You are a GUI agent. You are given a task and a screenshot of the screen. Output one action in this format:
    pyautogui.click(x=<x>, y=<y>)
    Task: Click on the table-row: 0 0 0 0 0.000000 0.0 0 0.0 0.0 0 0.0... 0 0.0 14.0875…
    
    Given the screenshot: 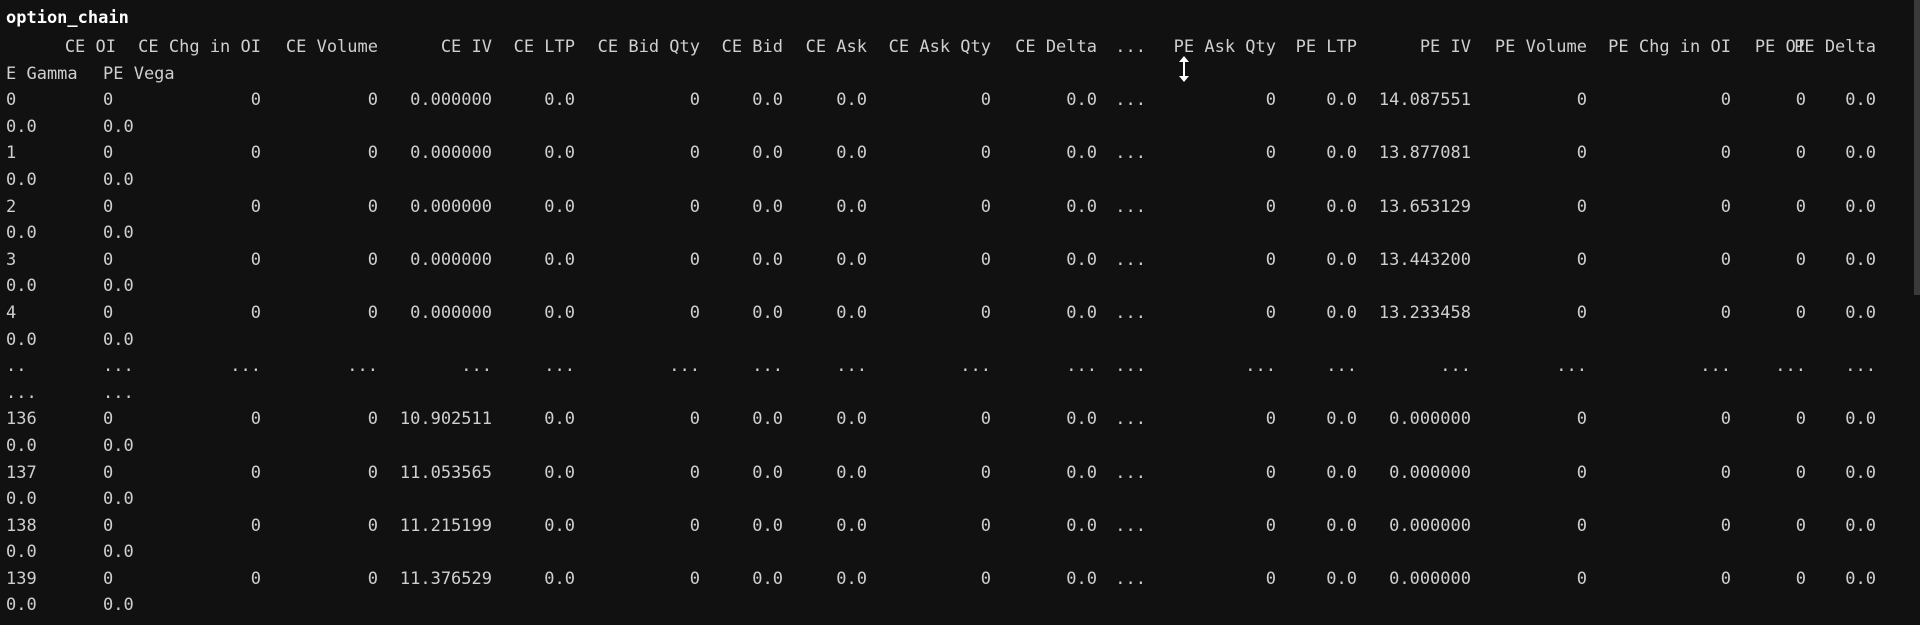 What is the action you would take?
    pyautogui.click(x=956, y=100)
    